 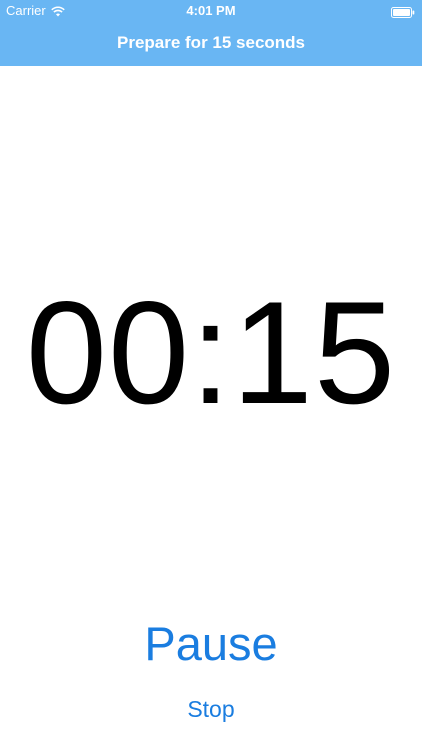 I want to click on pause-button: Pause, so click(x=211, y=643).